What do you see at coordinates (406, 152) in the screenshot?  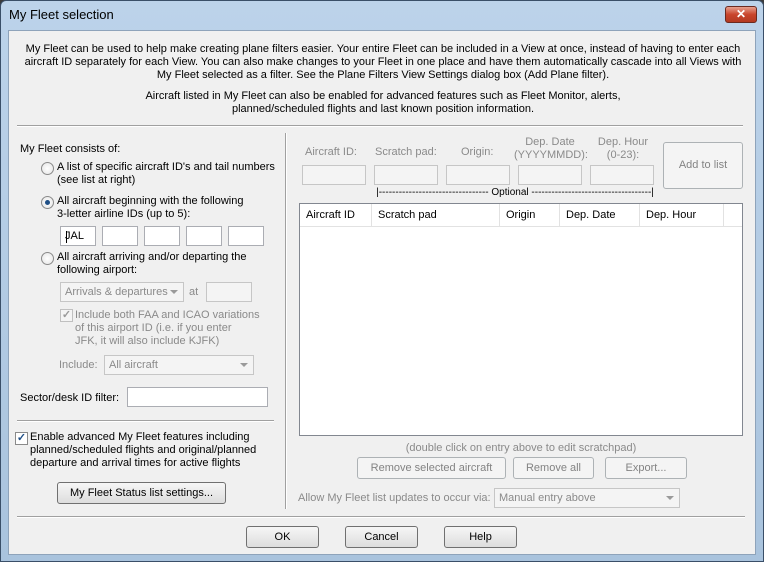 I see `scratch-pad-label: Scratch pad:` at bounding box center [406, 152].